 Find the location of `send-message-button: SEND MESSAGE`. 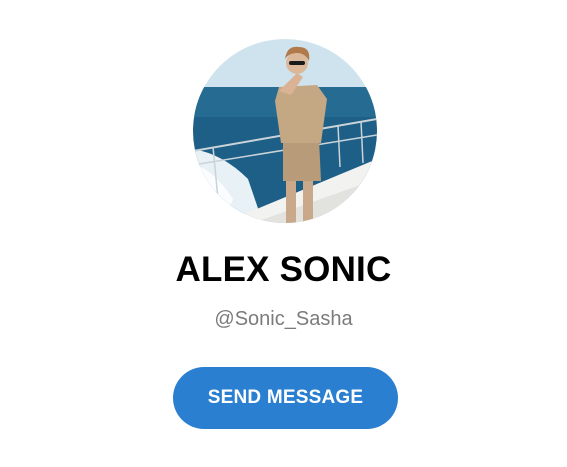

send-message-button: SEND MESSAGE is located at coordinates (285, 398).